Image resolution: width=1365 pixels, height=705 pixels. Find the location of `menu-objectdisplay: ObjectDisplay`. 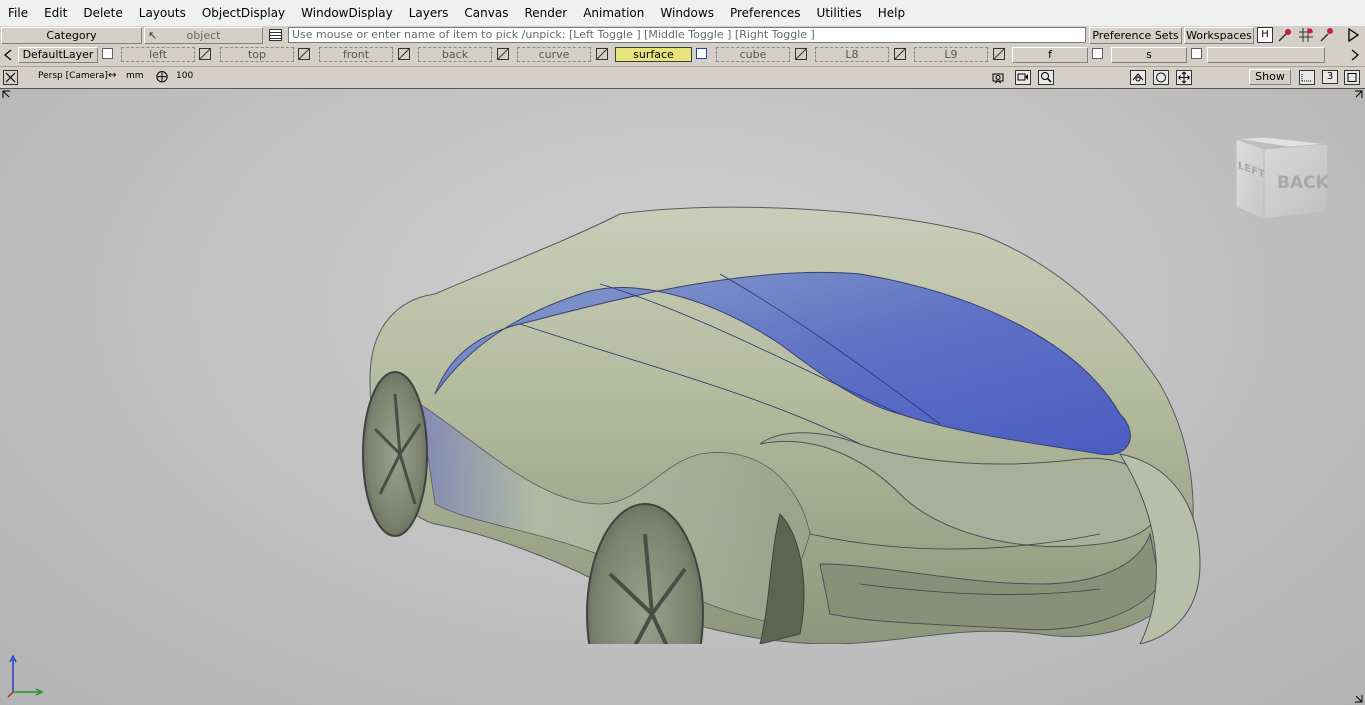

menu-objectdisplay: ObjectDisplay is located at coordinates (243, 13).